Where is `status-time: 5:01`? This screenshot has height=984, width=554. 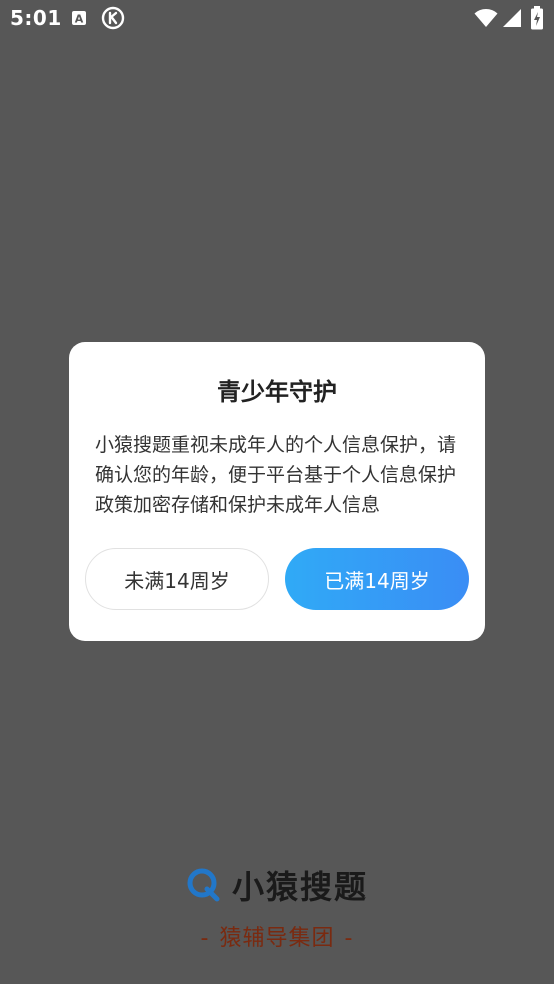 status-time: 5:01 is located at coordinates (36, 18).